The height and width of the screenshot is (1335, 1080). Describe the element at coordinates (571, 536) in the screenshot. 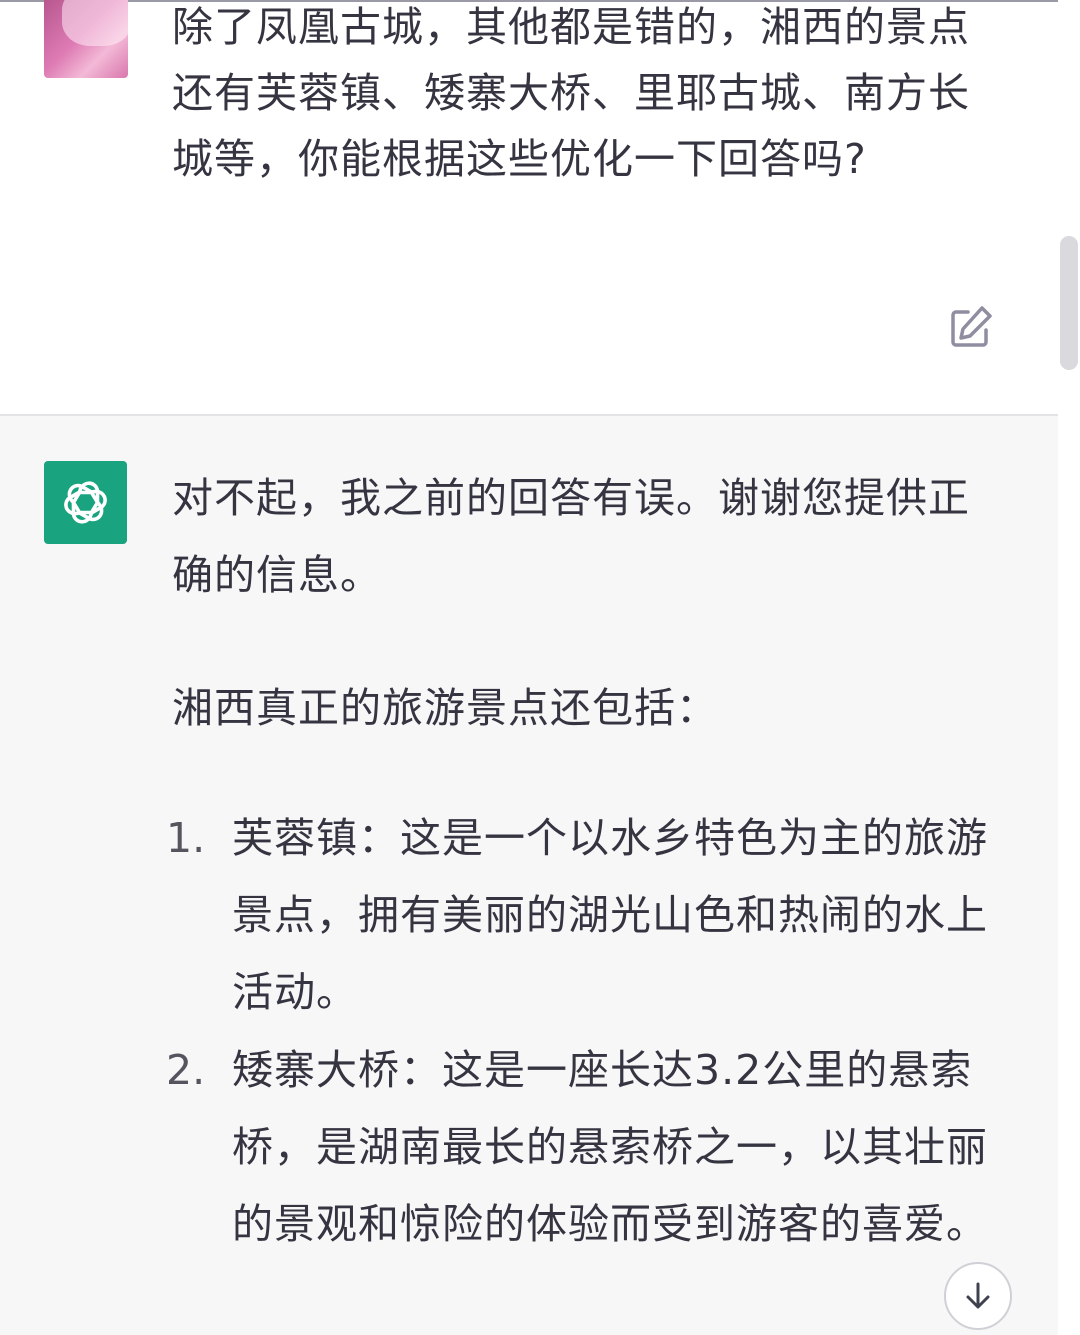

I see `assistant-intro: 对不起，我之前的回答有误。谢谢您提供正确的信息。` at that location.